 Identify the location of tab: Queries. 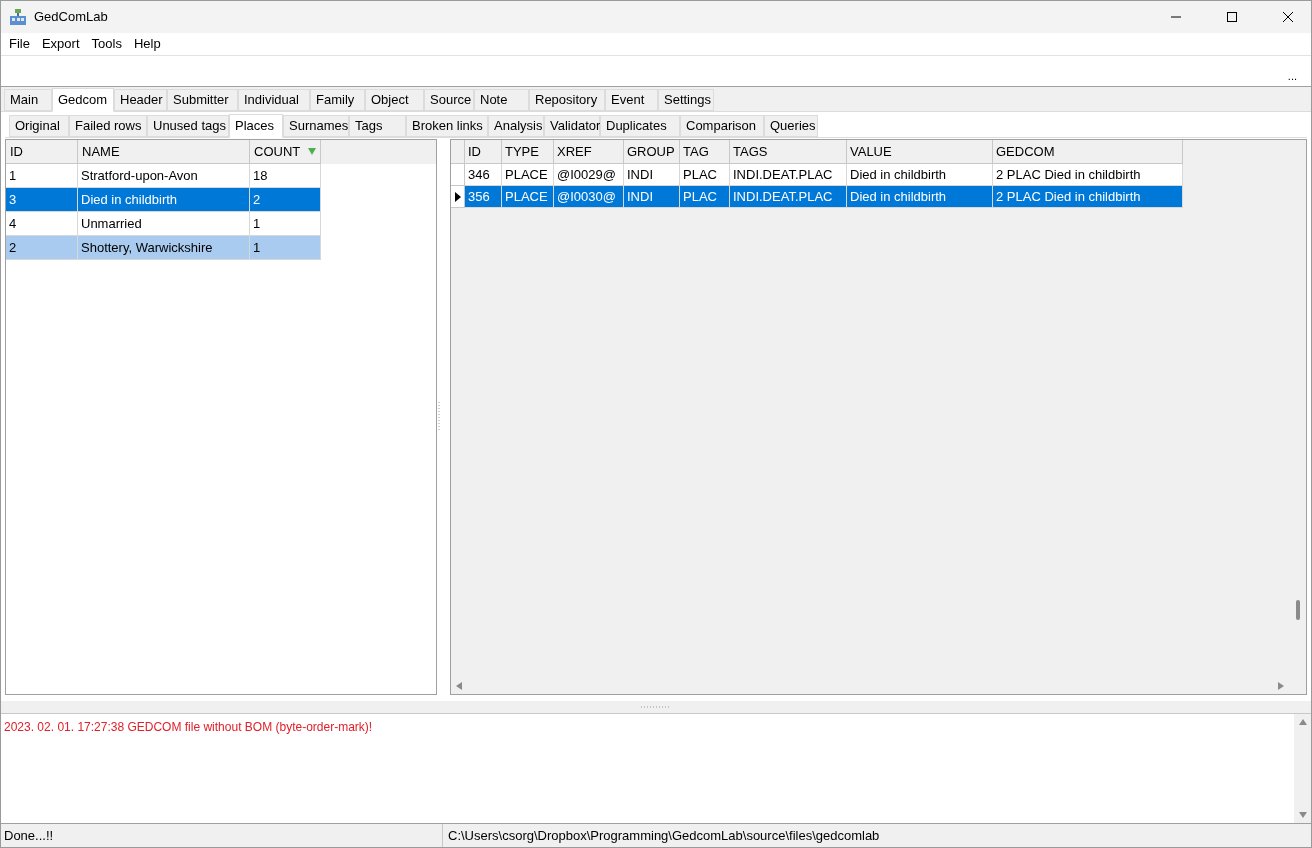
(791, 126).